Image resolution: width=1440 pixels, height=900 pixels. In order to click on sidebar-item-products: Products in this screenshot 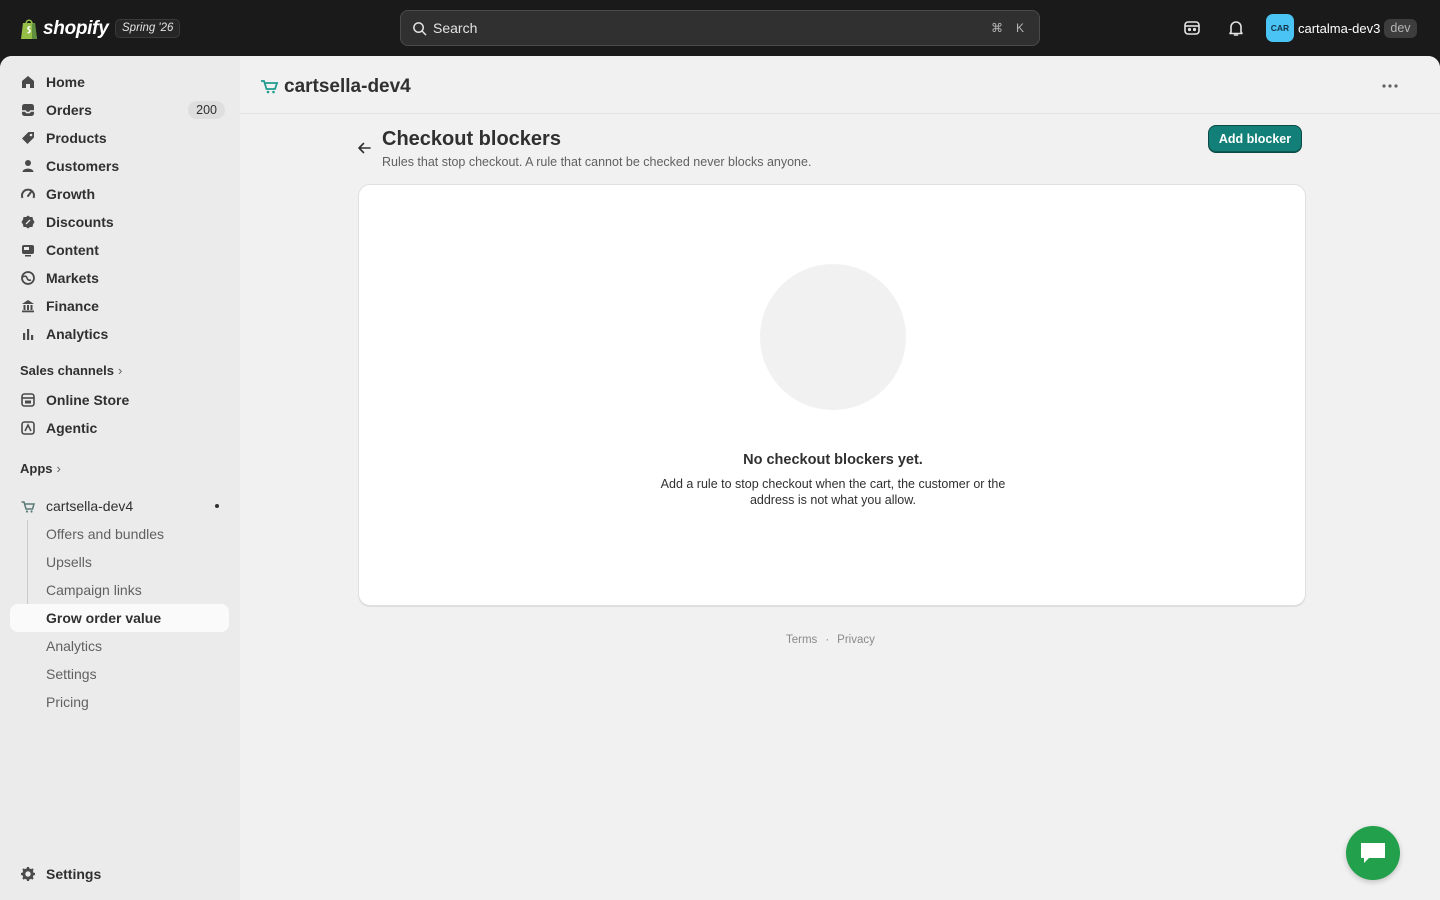, I will do `click(119, 138)`.